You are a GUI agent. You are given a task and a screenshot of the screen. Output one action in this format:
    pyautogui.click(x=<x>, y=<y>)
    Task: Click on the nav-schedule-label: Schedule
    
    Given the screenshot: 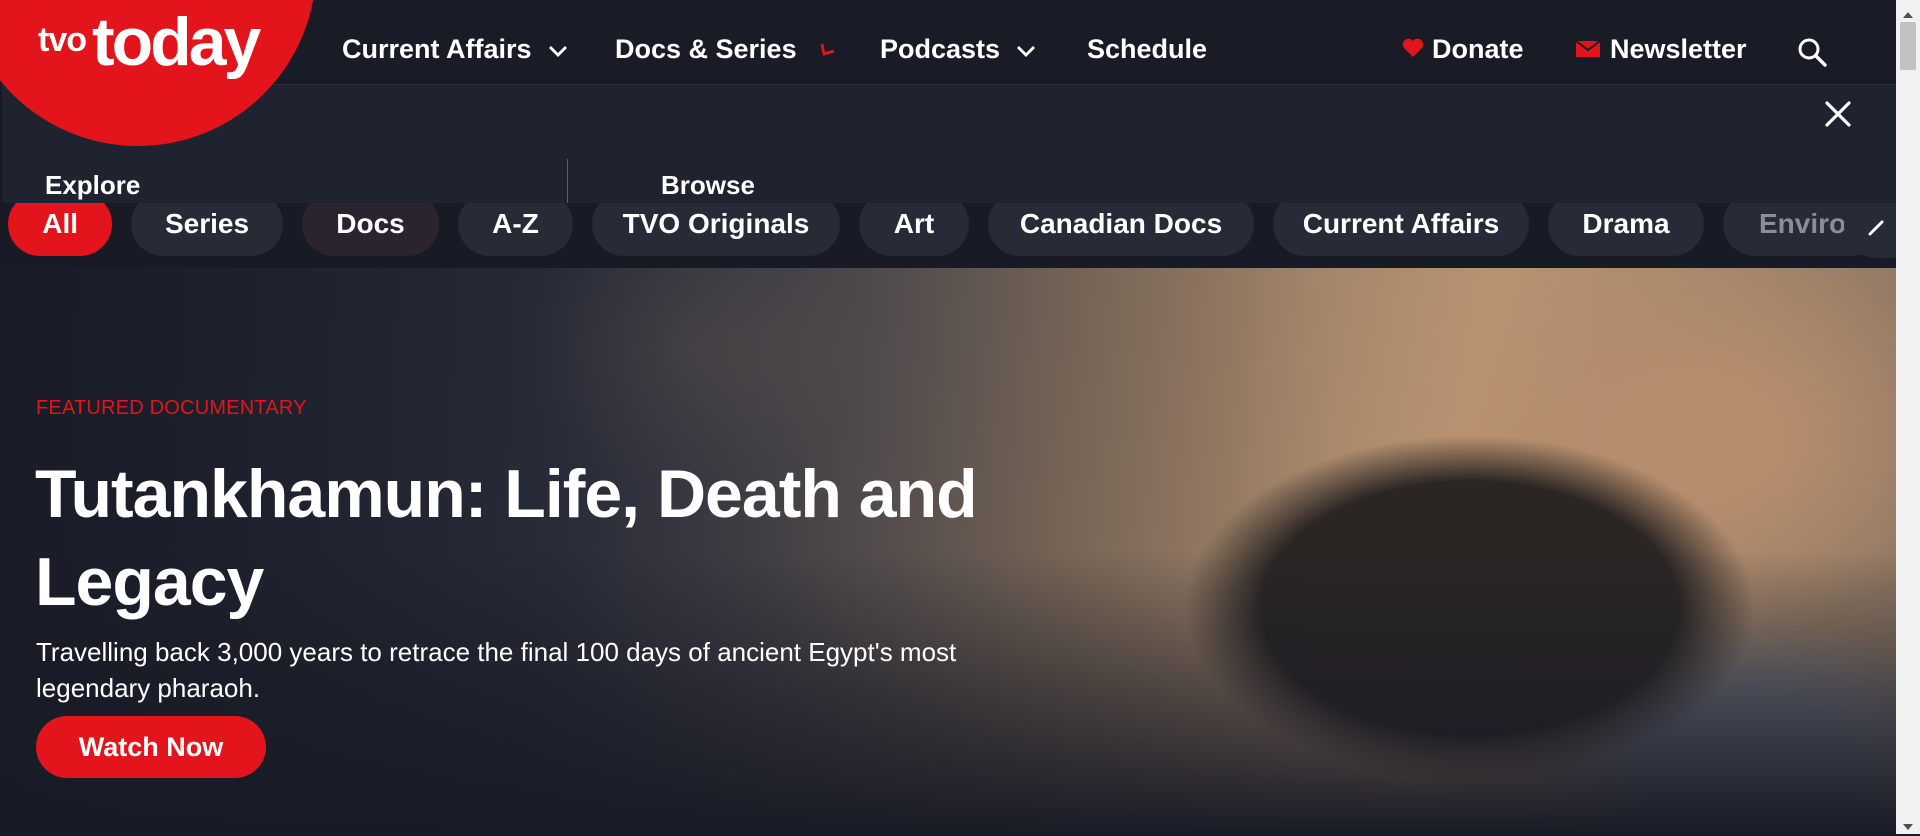 What is the action you would take?
    pyautogui.click(x=1147, y=49)
    